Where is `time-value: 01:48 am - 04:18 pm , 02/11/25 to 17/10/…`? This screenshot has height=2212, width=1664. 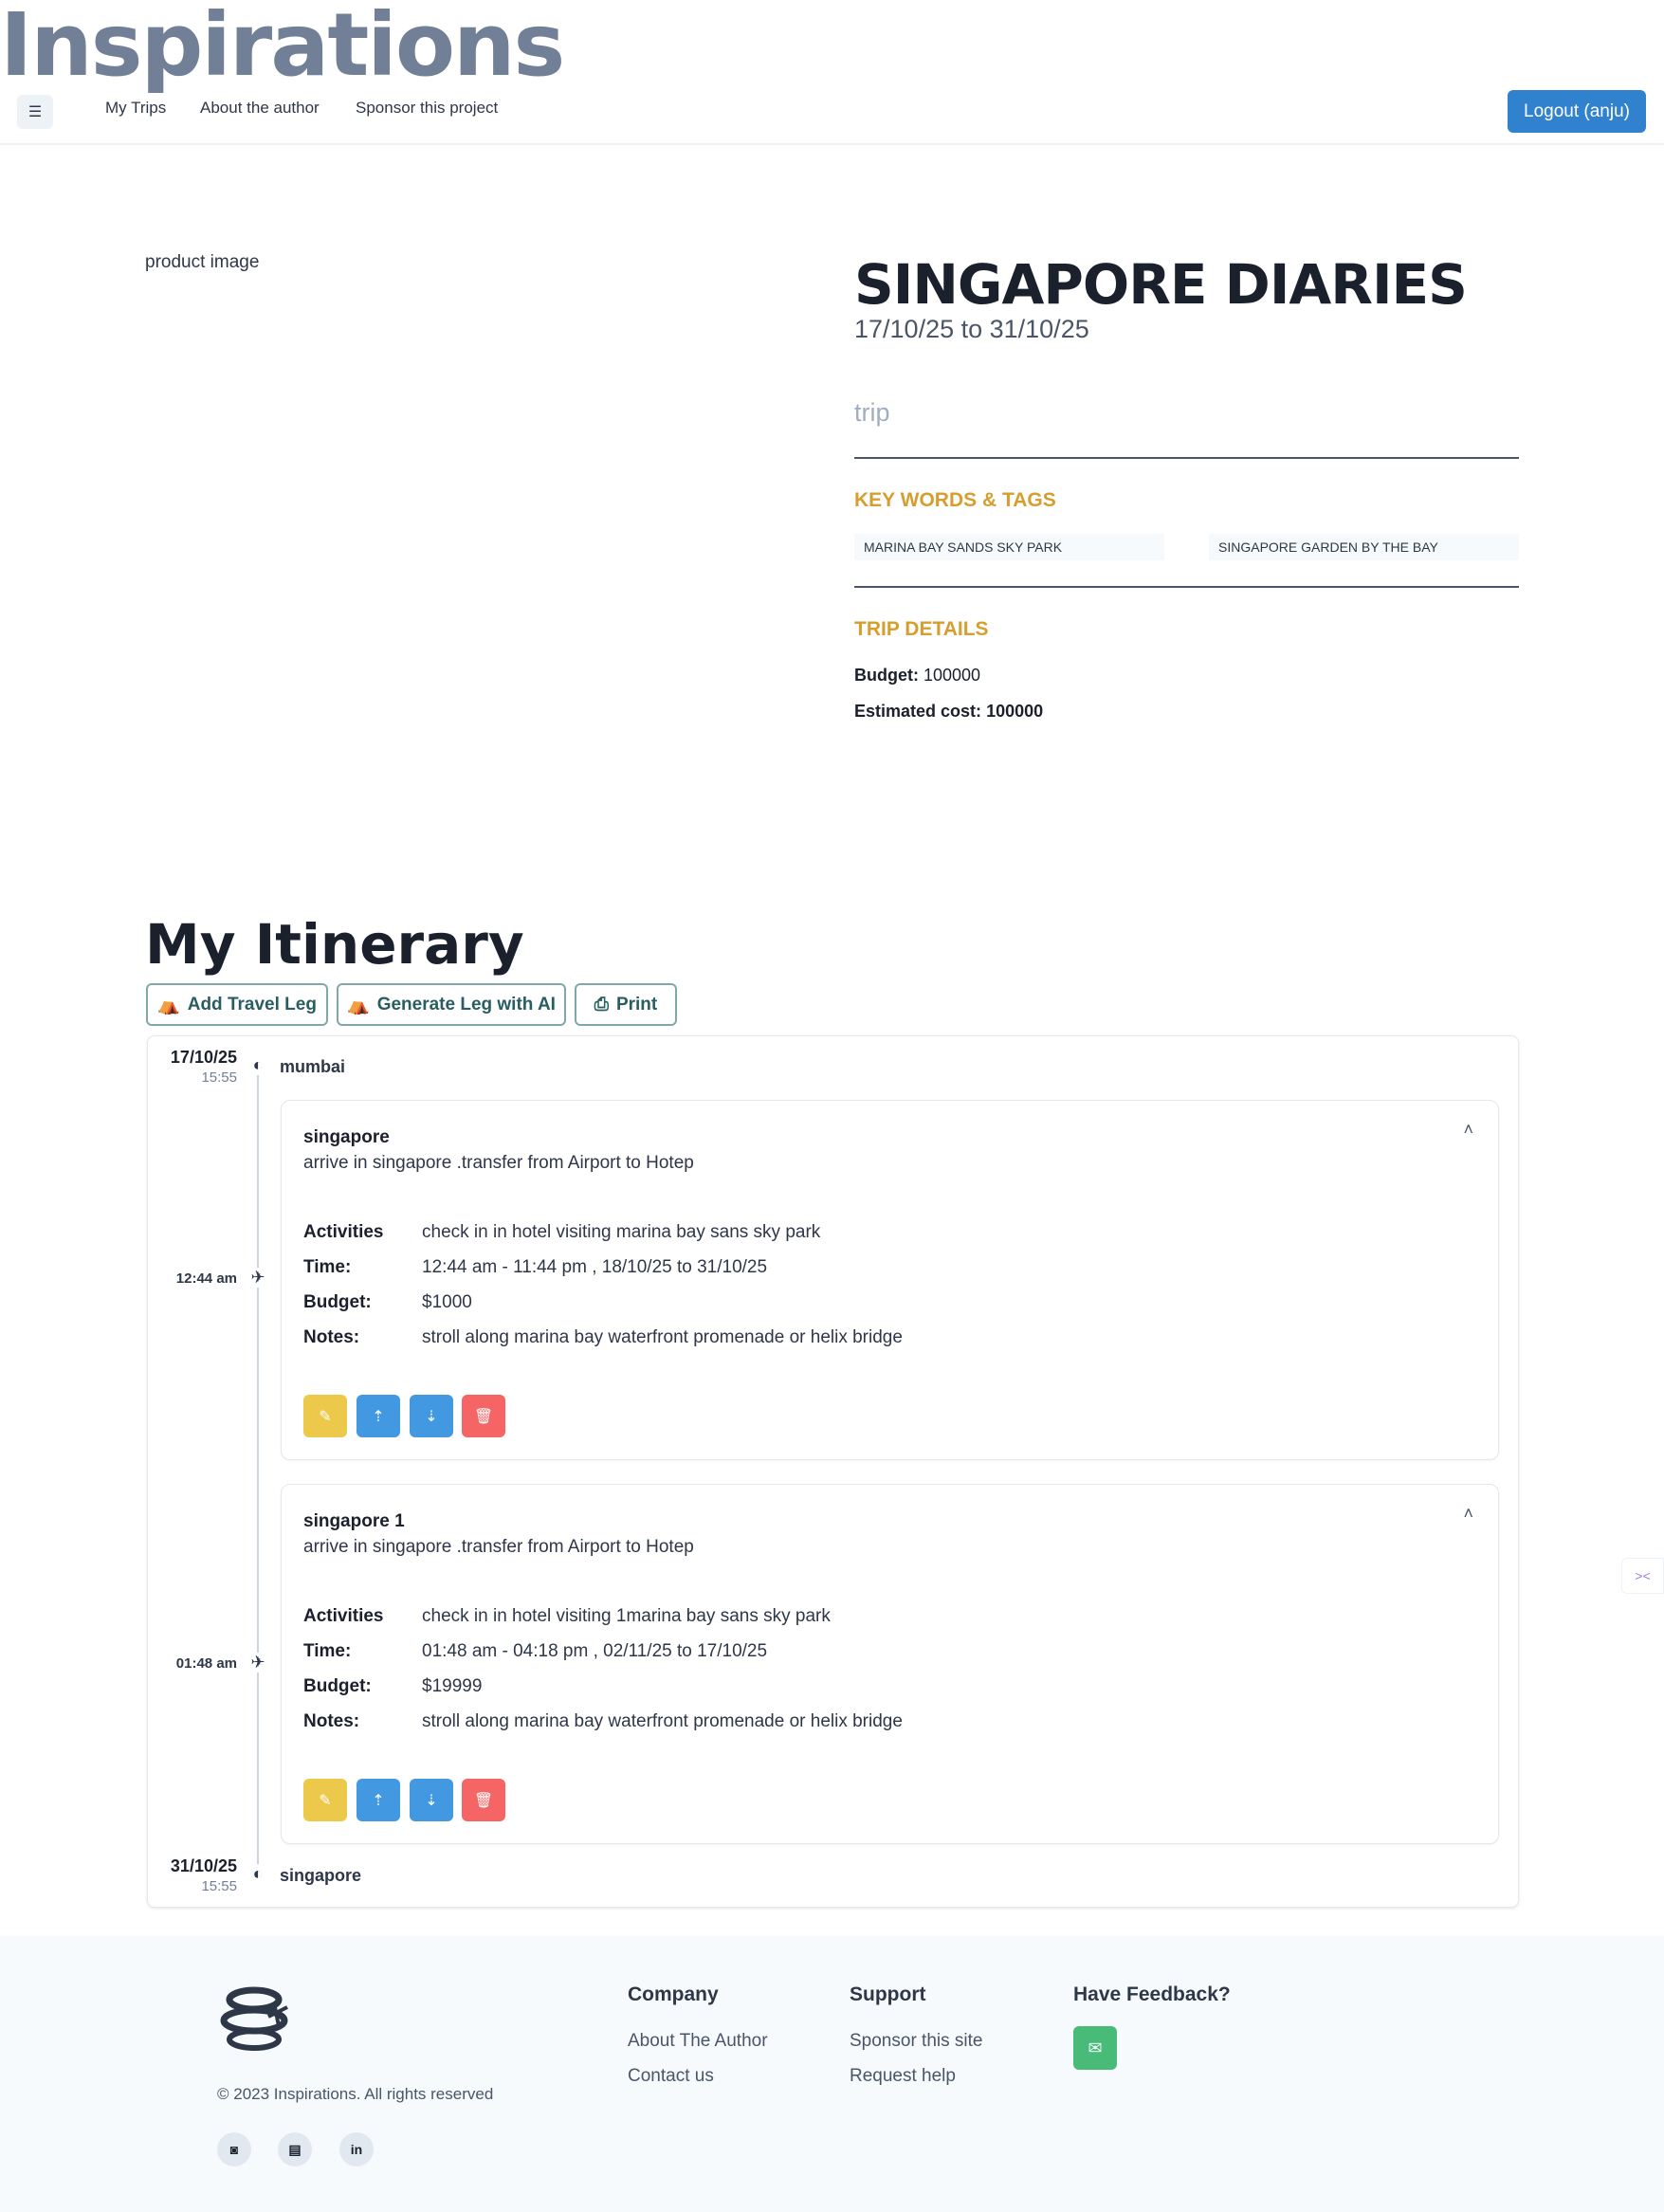 time-value: 01:48 am - 04:18 pm , 02/11/25 to 17/10/… is located at coordinates (595, 1651).